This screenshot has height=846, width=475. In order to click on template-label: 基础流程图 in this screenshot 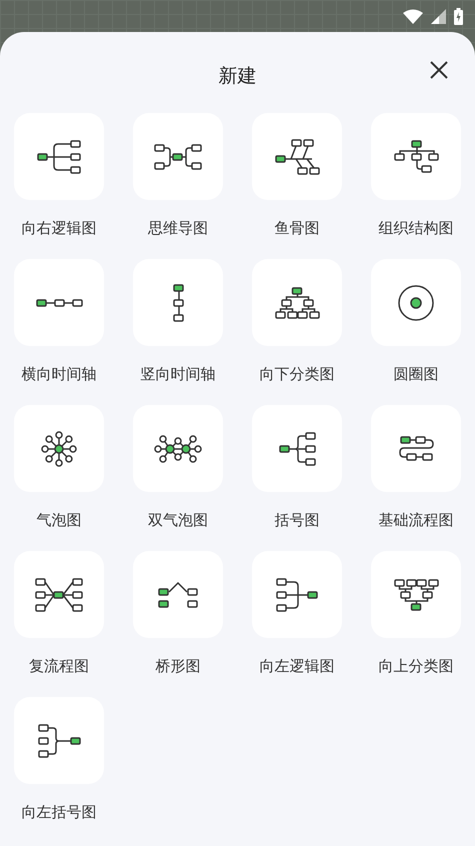, I will do `click(416, 520)`.